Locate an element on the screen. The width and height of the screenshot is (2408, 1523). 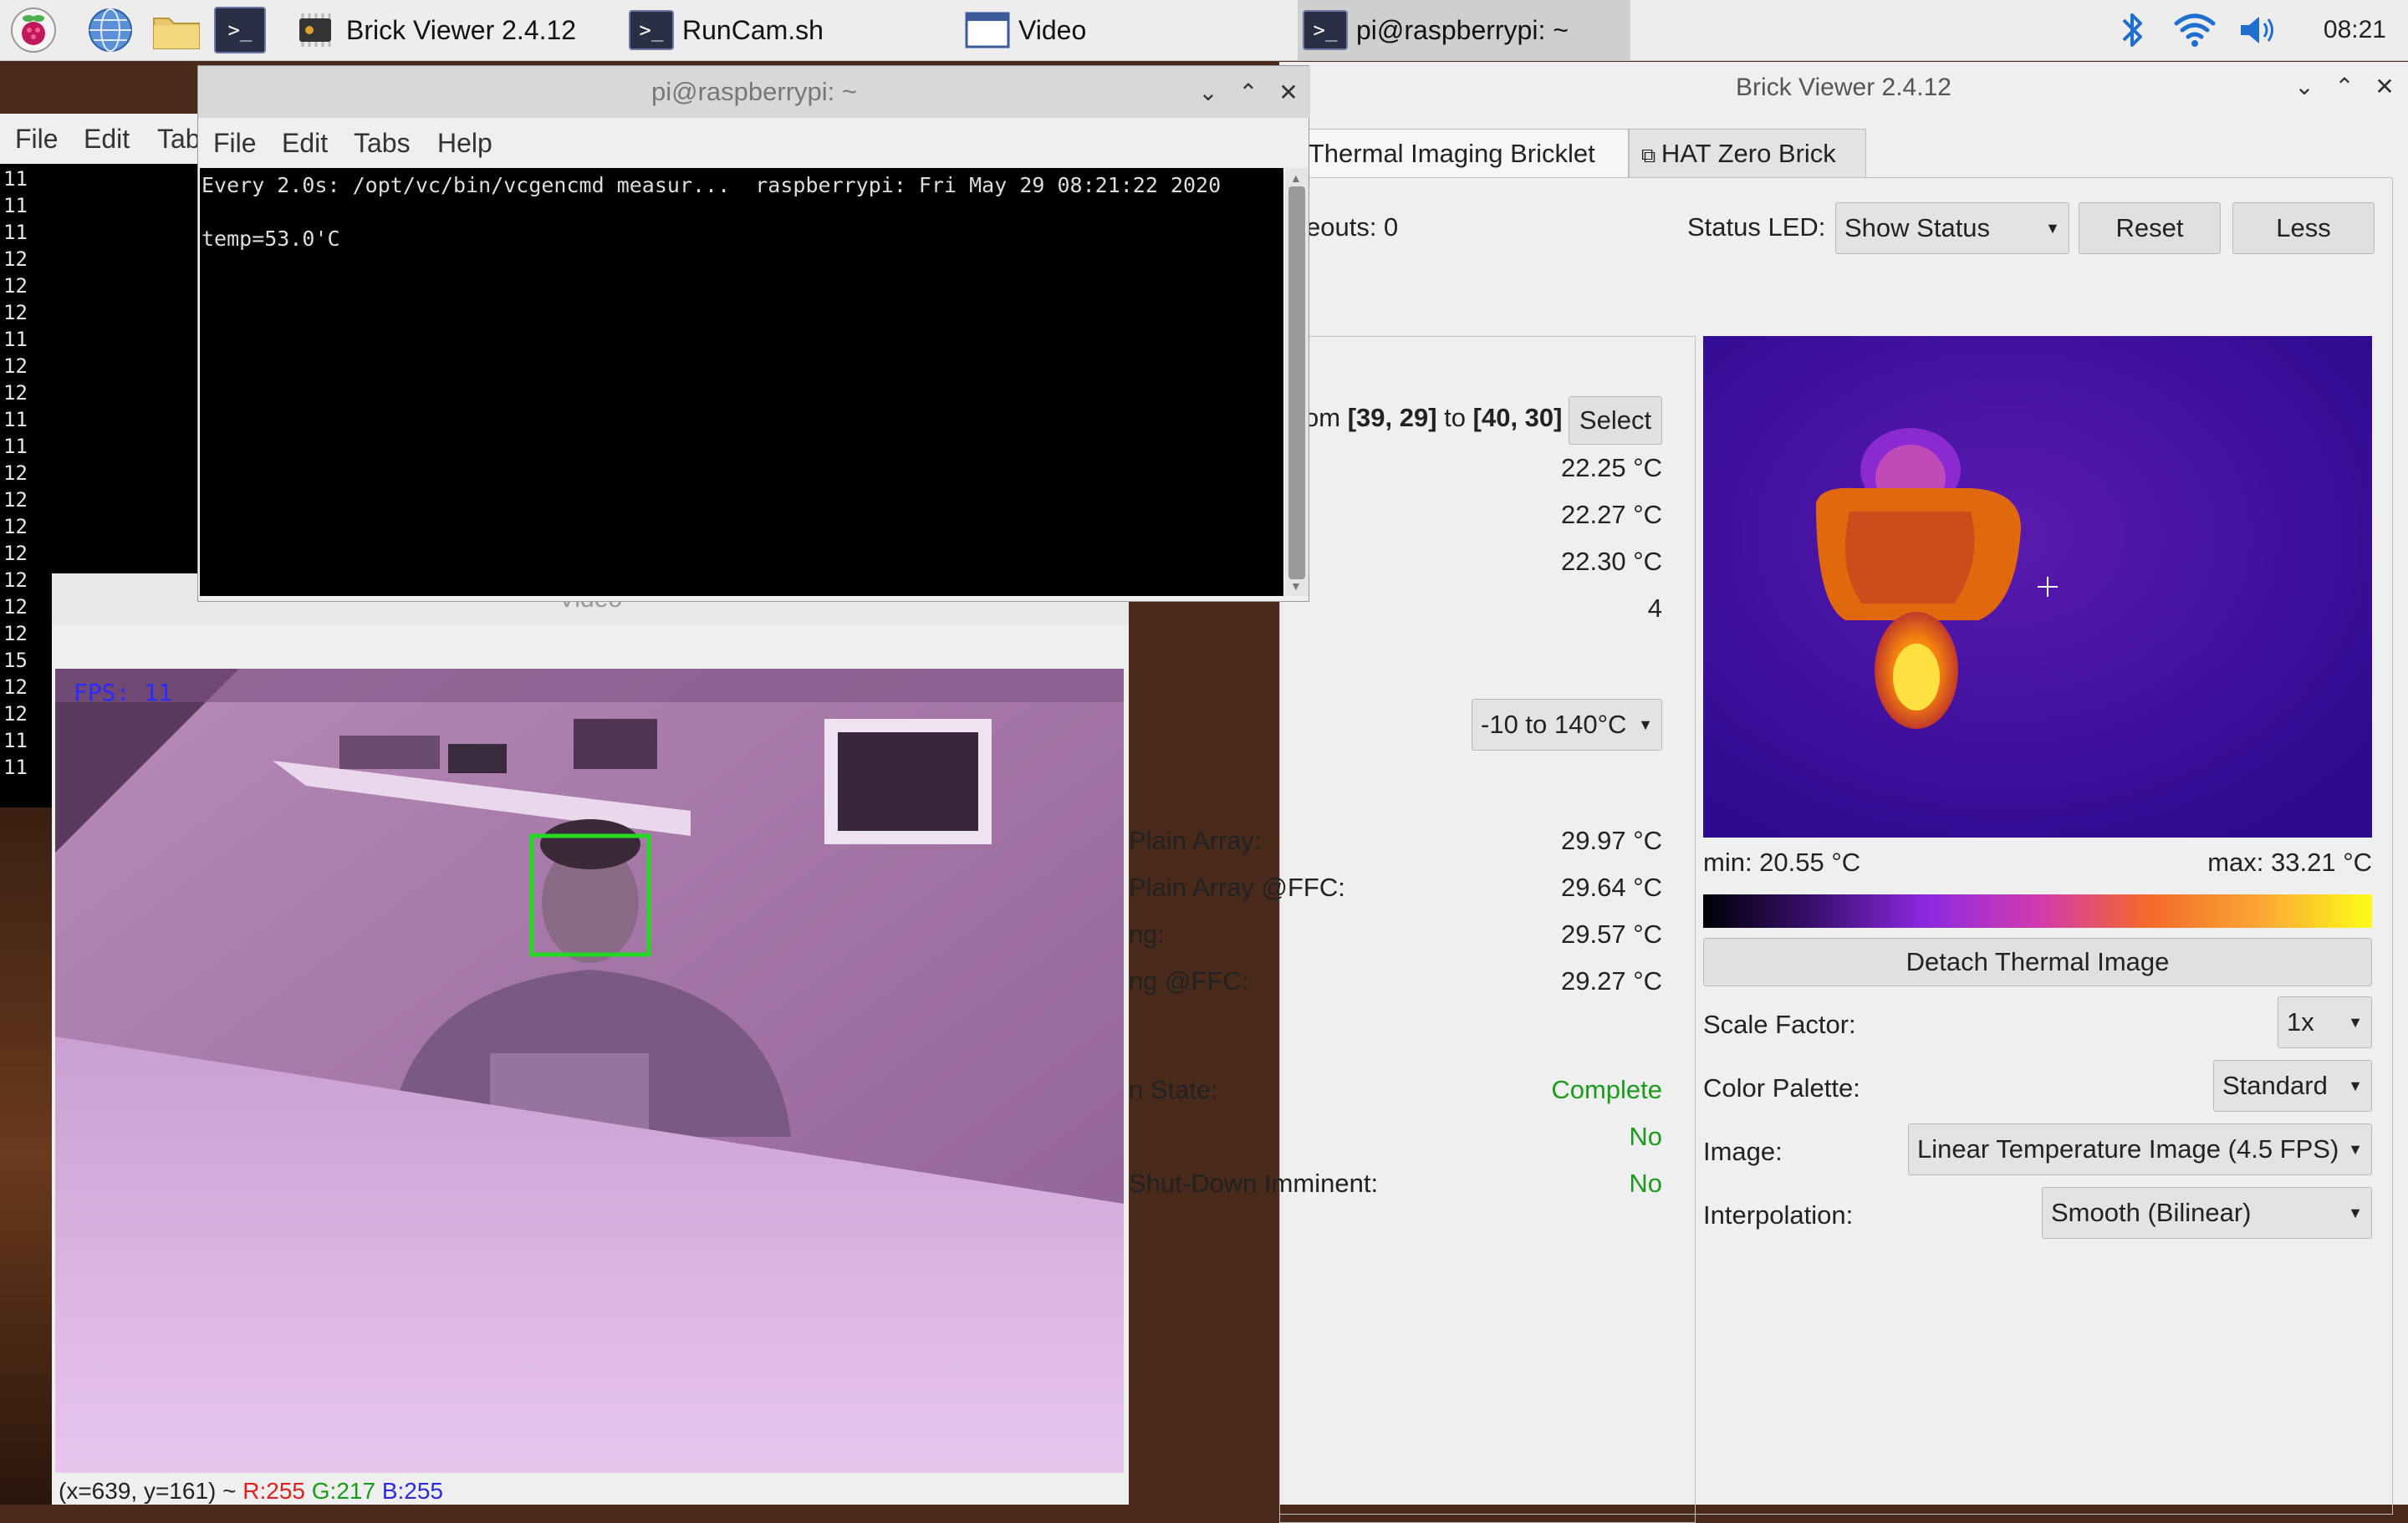
select-region-button: Select is located at coordinates (1616, 420).